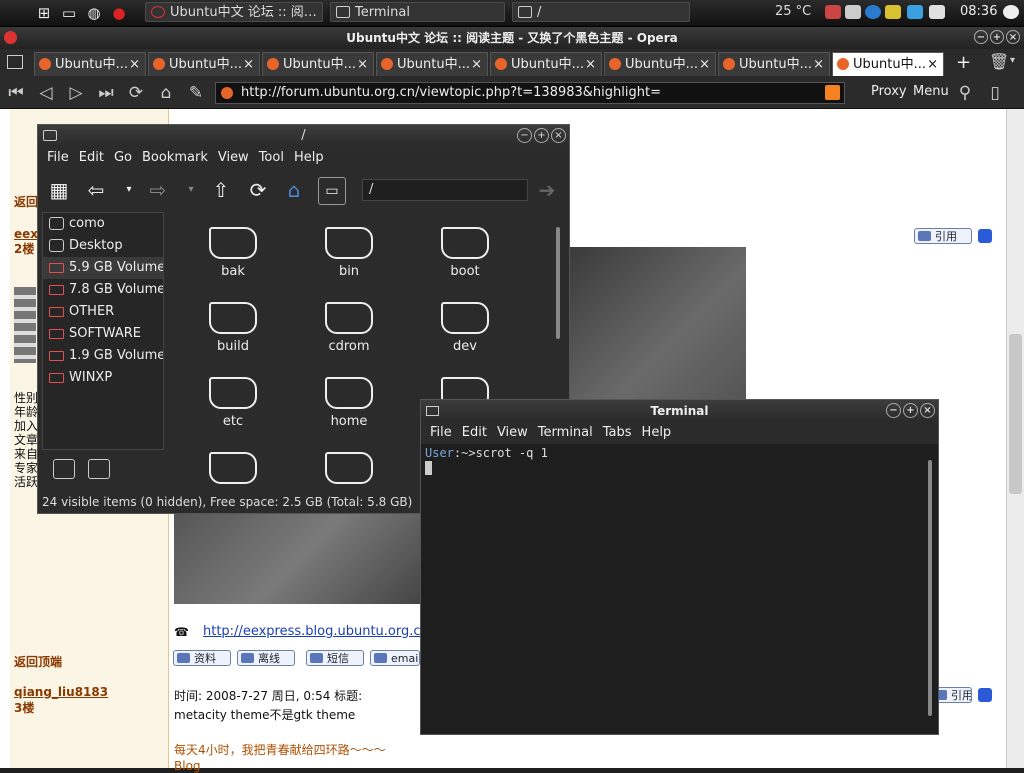  Describe the element at coordinates (38, 661) in the screenshot. I see `back-to-top-link-2: 返回顶端` at that location.